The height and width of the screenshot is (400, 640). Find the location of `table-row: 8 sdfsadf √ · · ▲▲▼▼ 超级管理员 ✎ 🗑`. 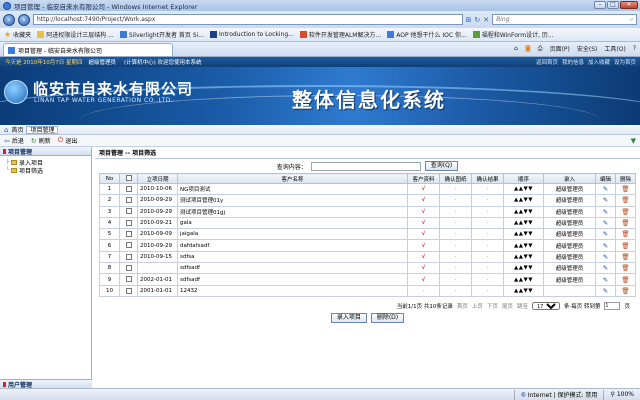

table-row: 8 sdfsadf √ · · ▲▲▼▼ 超级管理员 ✎ 🗑 is located at coordinates (367, 268).